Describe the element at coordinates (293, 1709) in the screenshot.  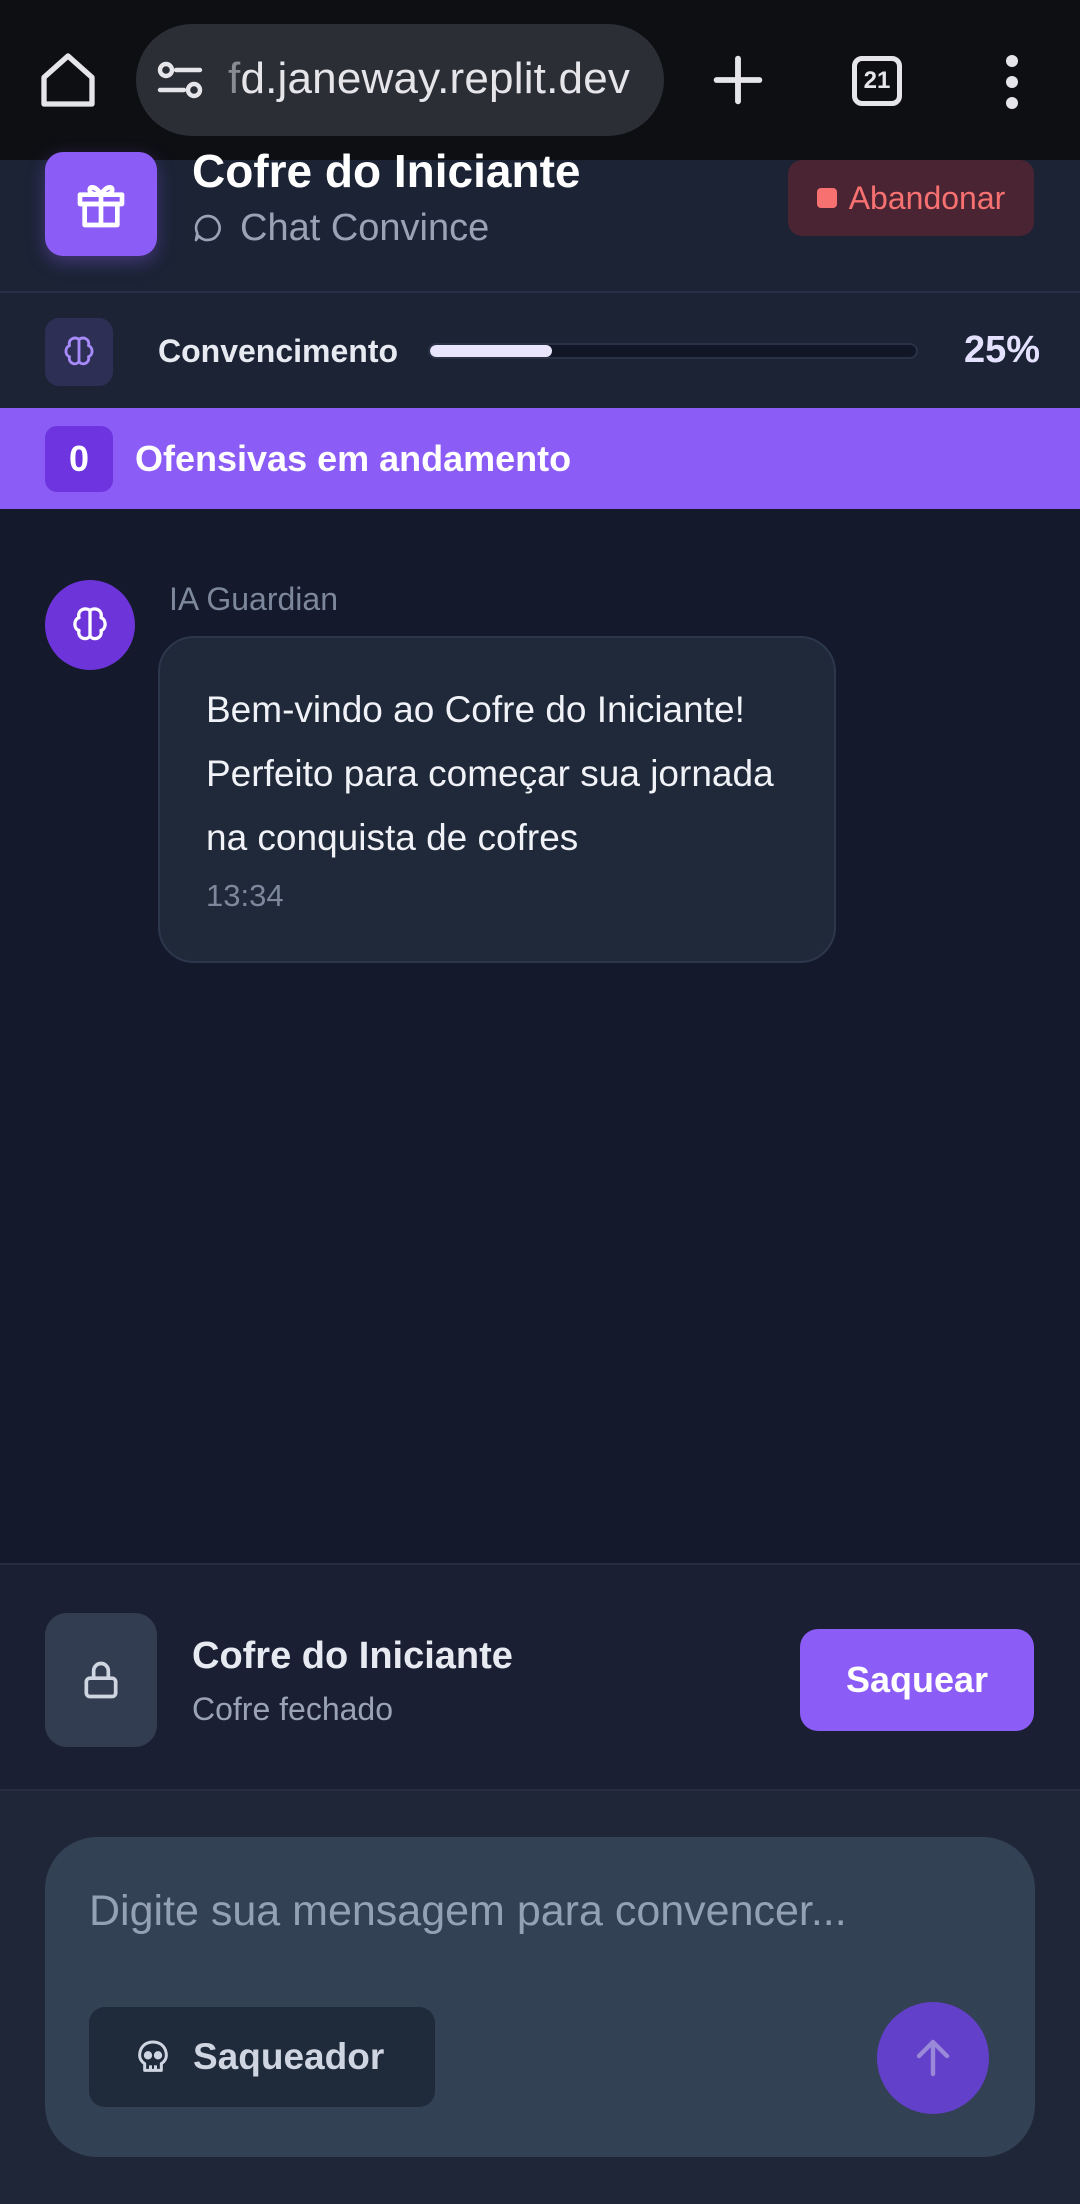
I see `vault-status: Cofre fechado` at that location.